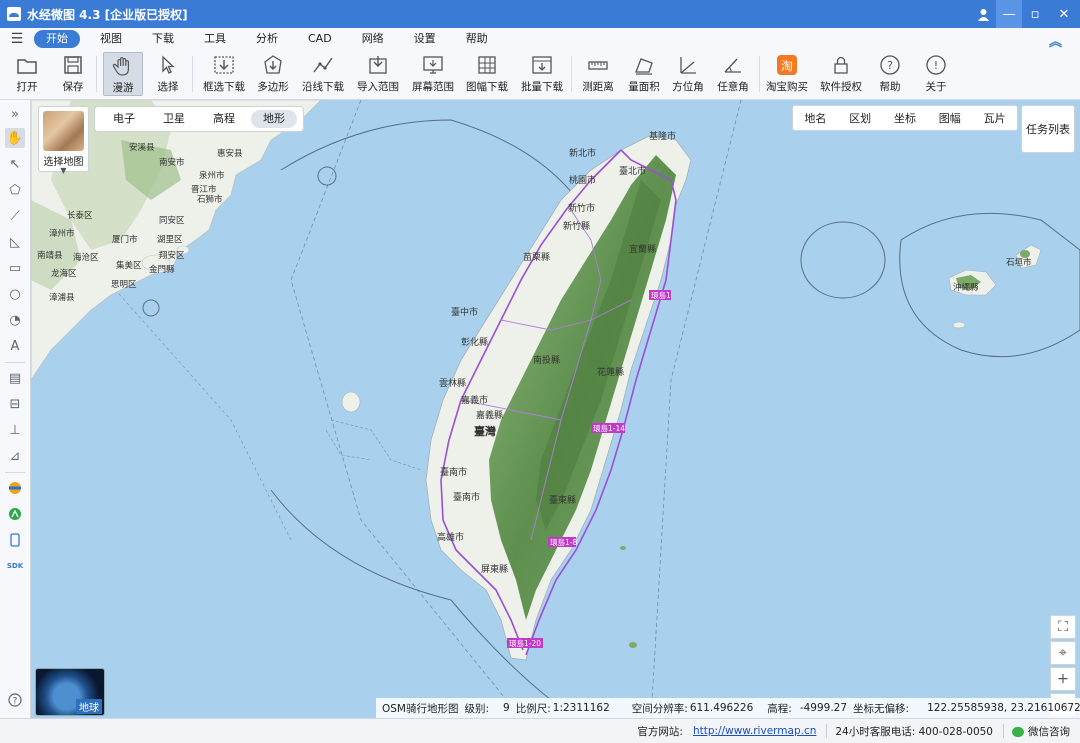 The height and width of the screenshot is (743, 1080). Describe the element at coordinates (212, 175) in the screenshot. I see `map-label-place: 泉州市` at that location.